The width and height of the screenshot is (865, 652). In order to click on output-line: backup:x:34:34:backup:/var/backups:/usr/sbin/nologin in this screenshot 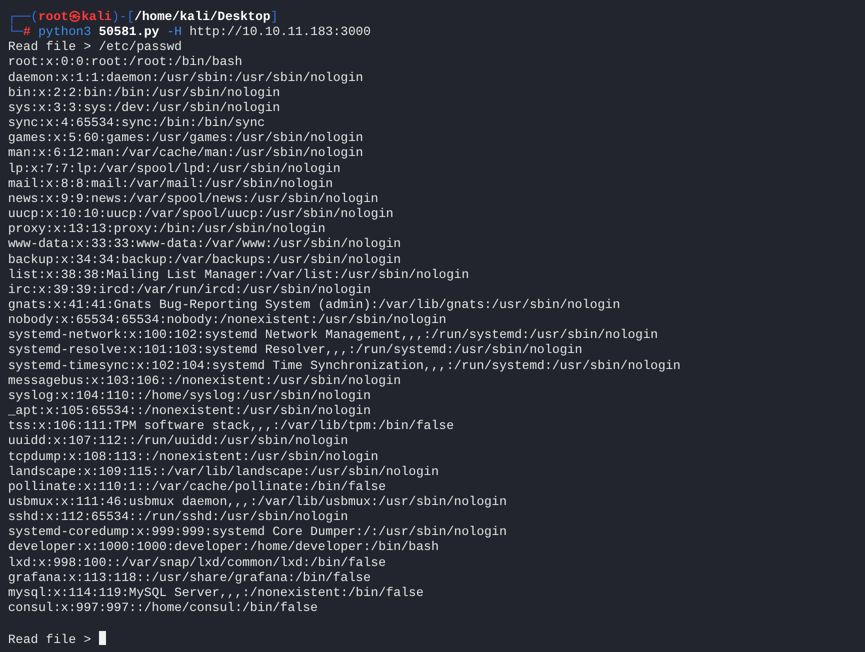, I will do `click(204, 260)`.